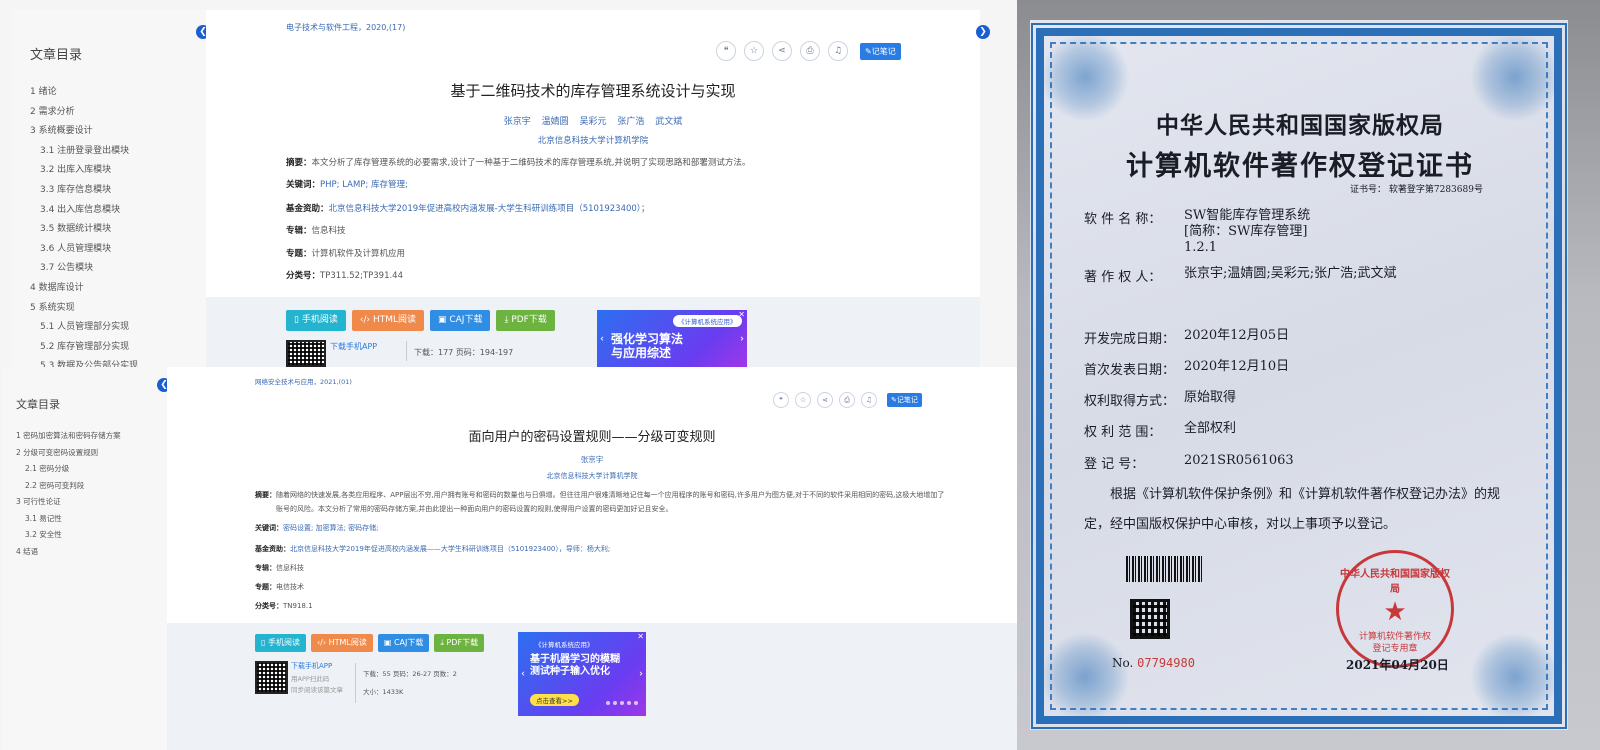 This screenshot has width=1600, height=750. Describe the element at coordinates (84, 211) in the screenshot. I see `toc-item: 3.4 出入库信息模块` at that location.